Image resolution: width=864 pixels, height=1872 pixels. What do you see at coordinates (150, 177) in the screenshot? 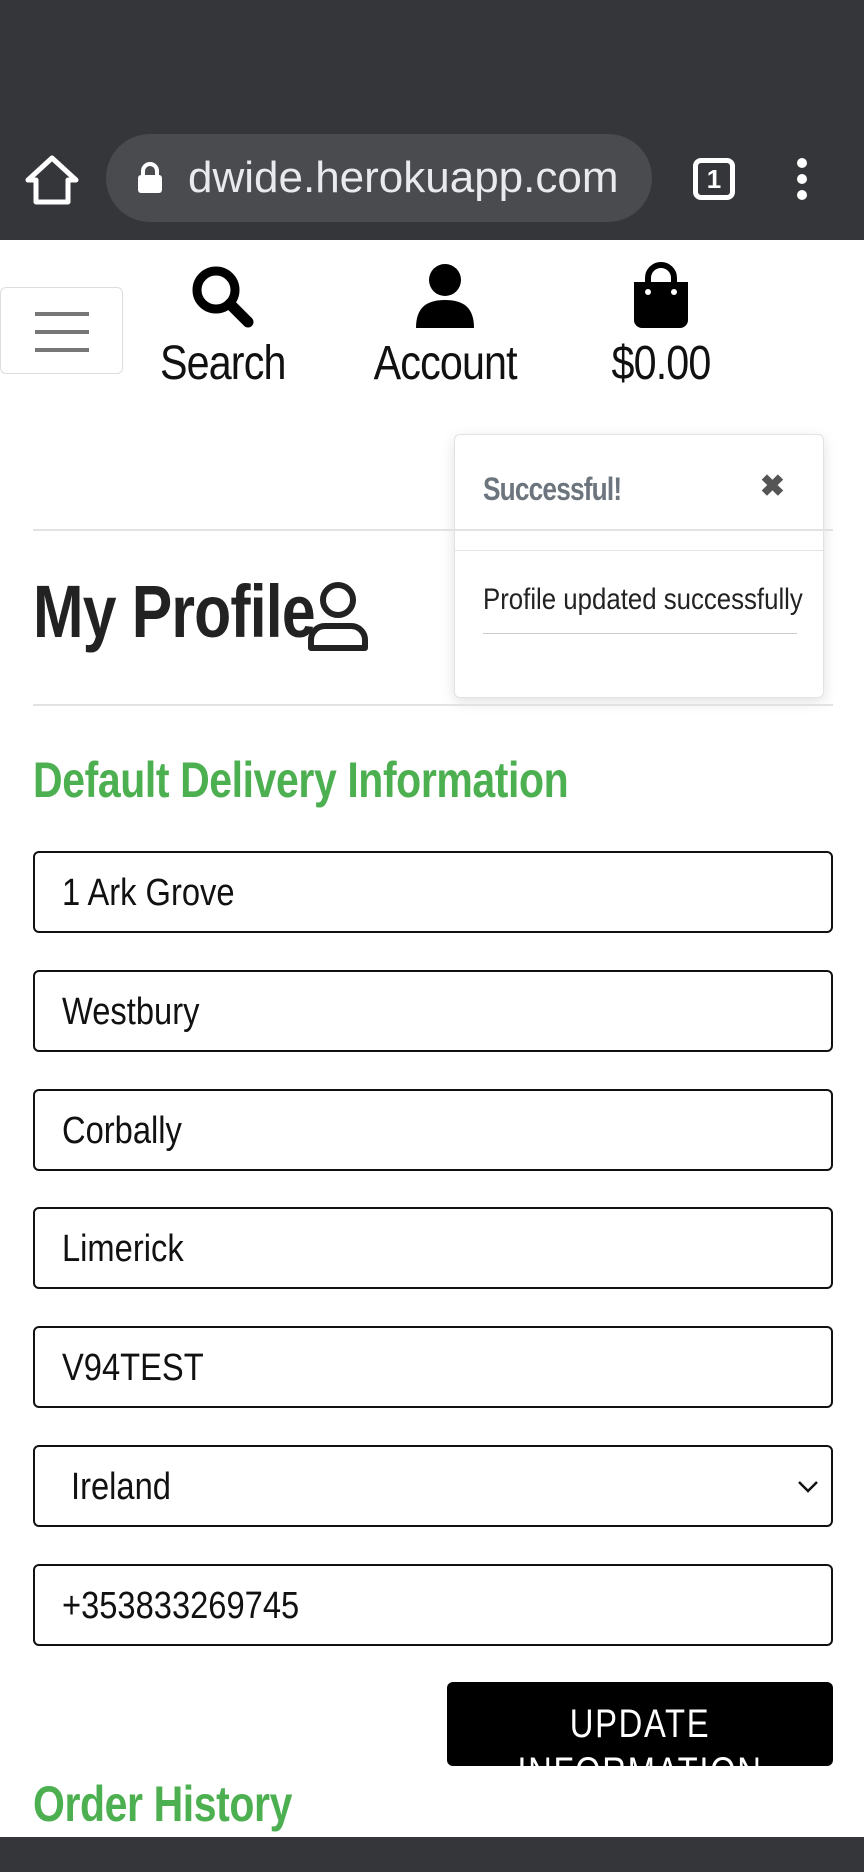
I see `lock-icon` at bounding box center [150, 177].